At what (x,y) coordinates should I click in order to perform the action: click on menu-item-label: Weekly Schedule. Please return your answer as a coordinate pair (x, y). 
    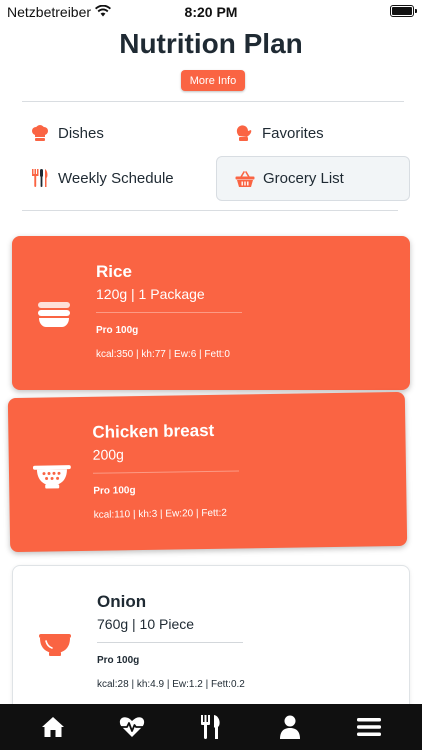
    Looking at the image, I should click on (116, 178).